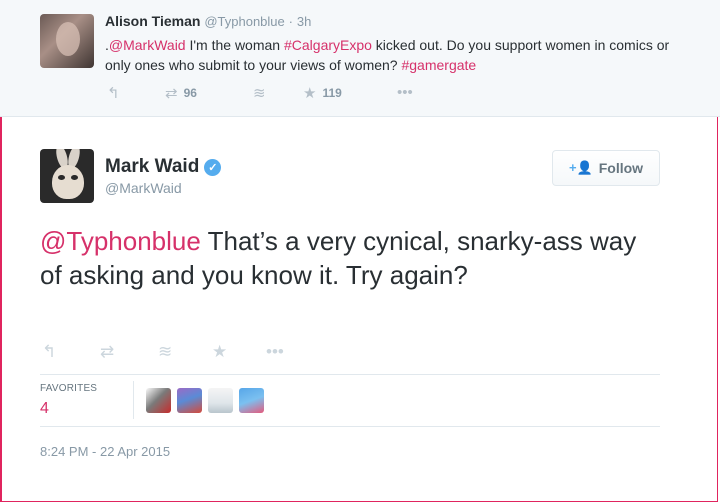 The width and height of the screenshot is (720, 504). I want to click on hashtag-link: #CalgaryExpo, so click(328, 45).